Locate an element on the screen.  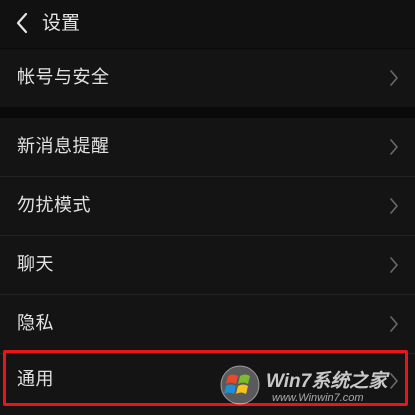
back-button is located at coordinates (23, 23).